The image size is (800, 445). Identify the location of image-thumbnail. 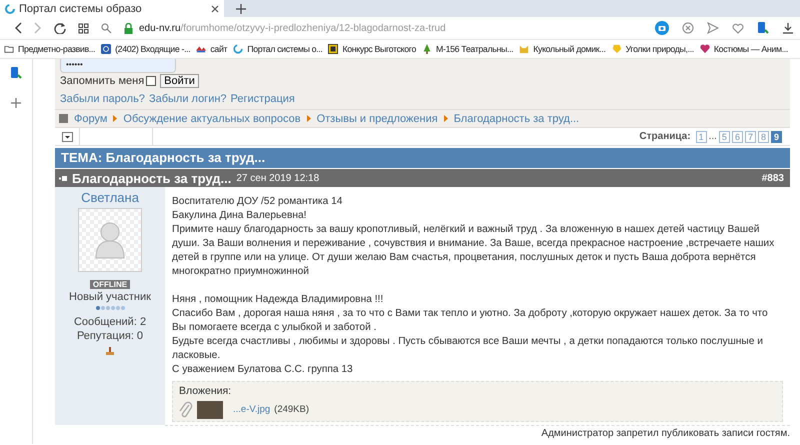
(210, 410).